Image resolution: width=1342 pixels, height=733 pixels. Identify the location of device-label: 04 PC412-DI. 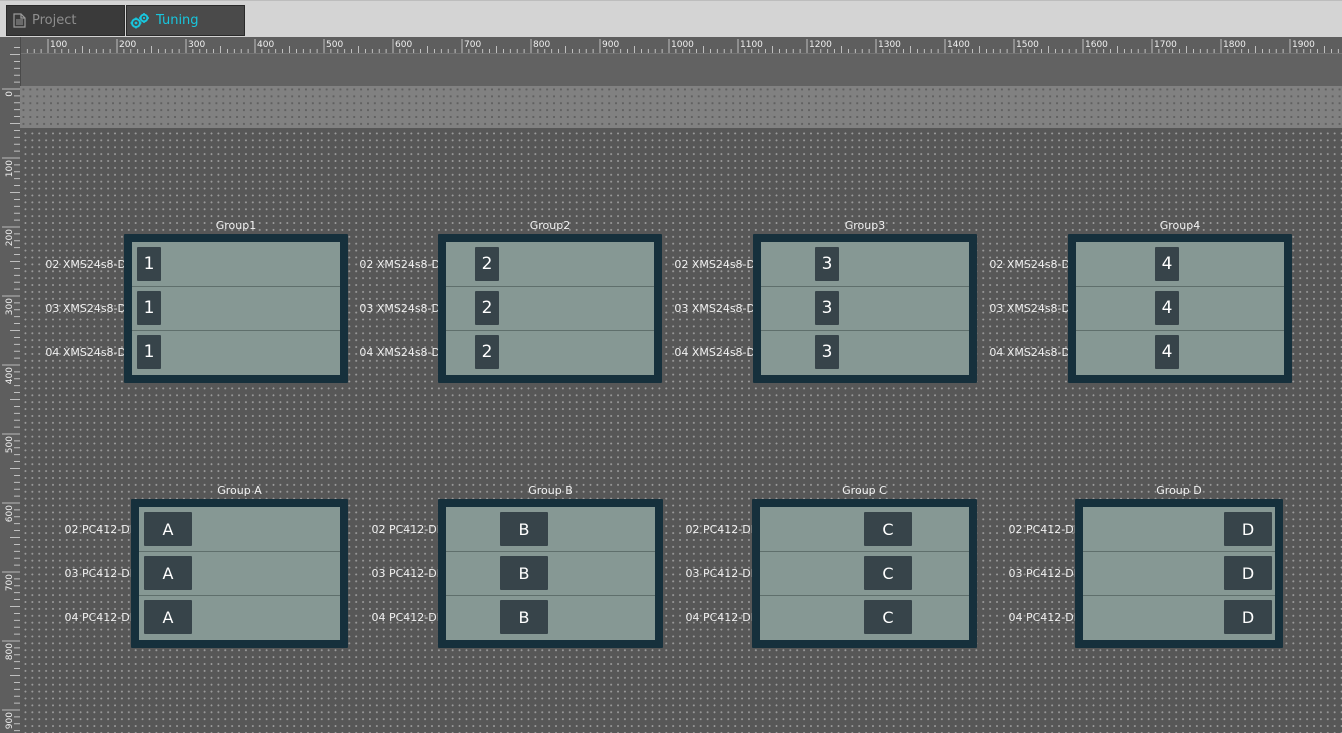
(720, 617).